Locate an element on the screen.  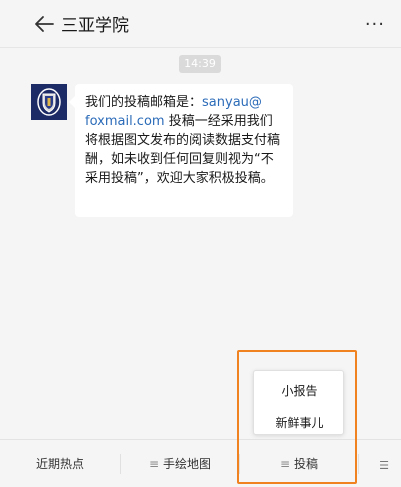
message-timestamp: 14:39 is located at coordinates (200, 64).